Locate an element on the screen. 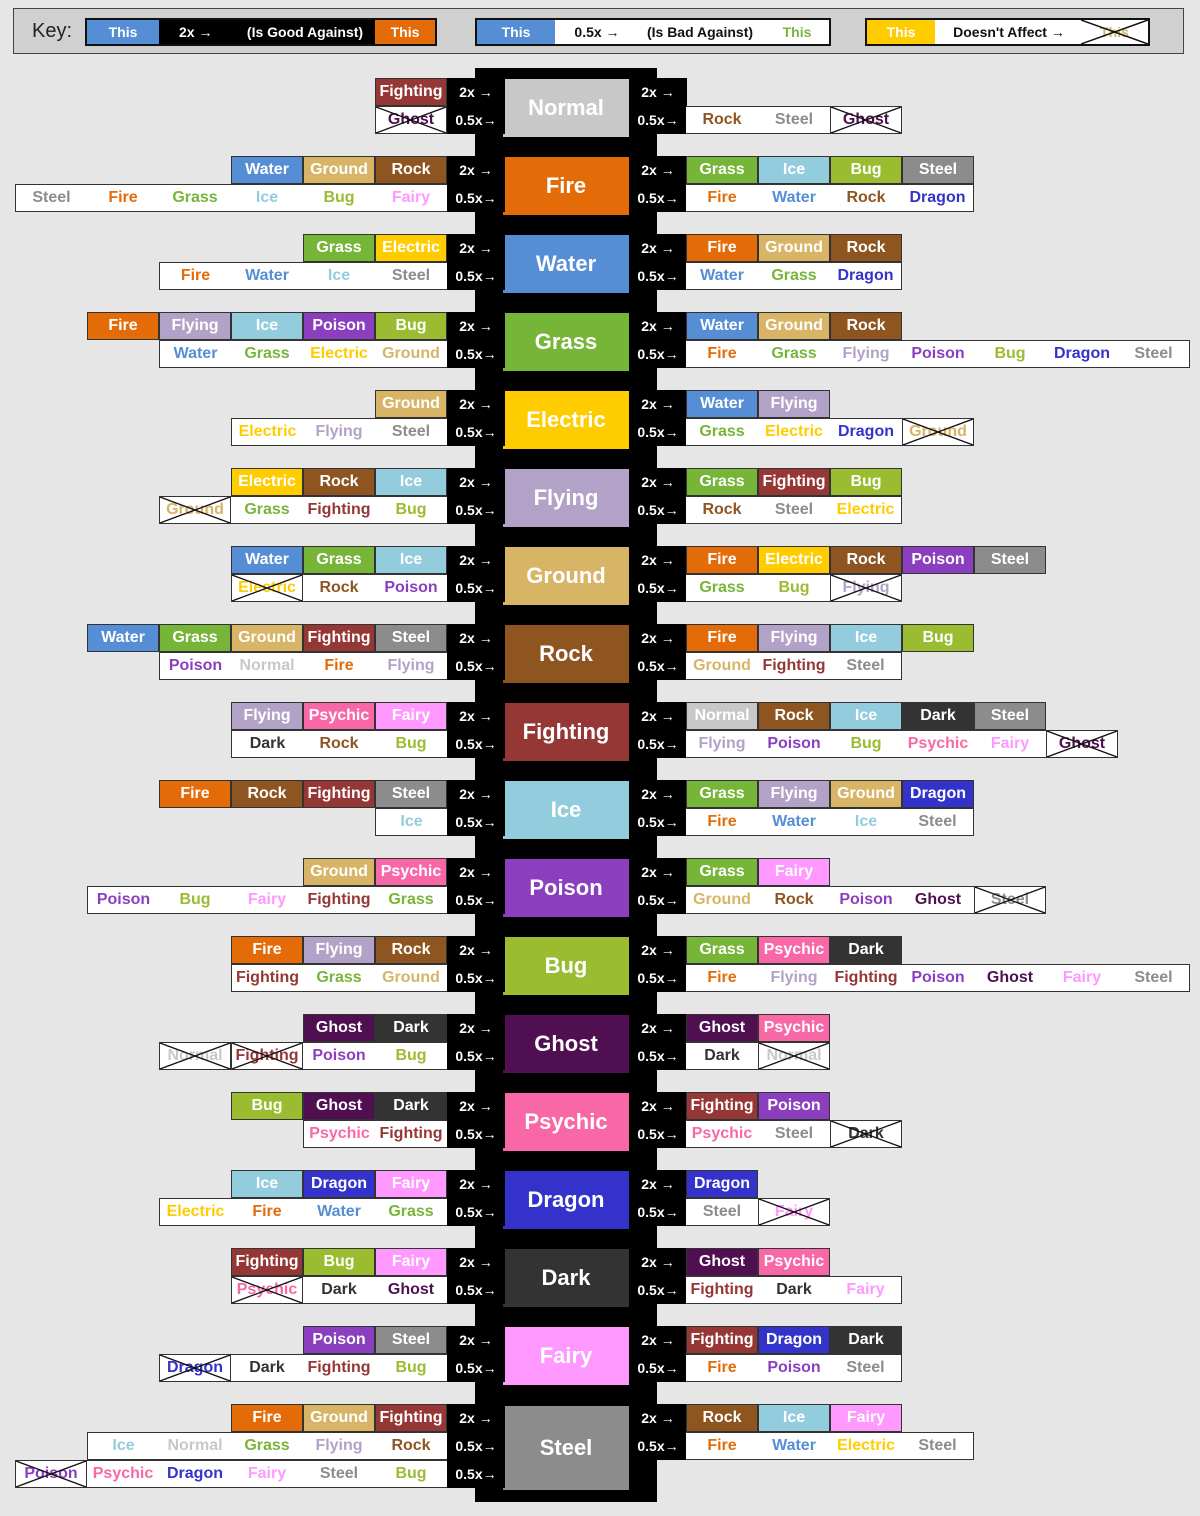 This screenshot has width=1200, height=1516. type-cell-electric: Electric is located at coordinates (267, 432).